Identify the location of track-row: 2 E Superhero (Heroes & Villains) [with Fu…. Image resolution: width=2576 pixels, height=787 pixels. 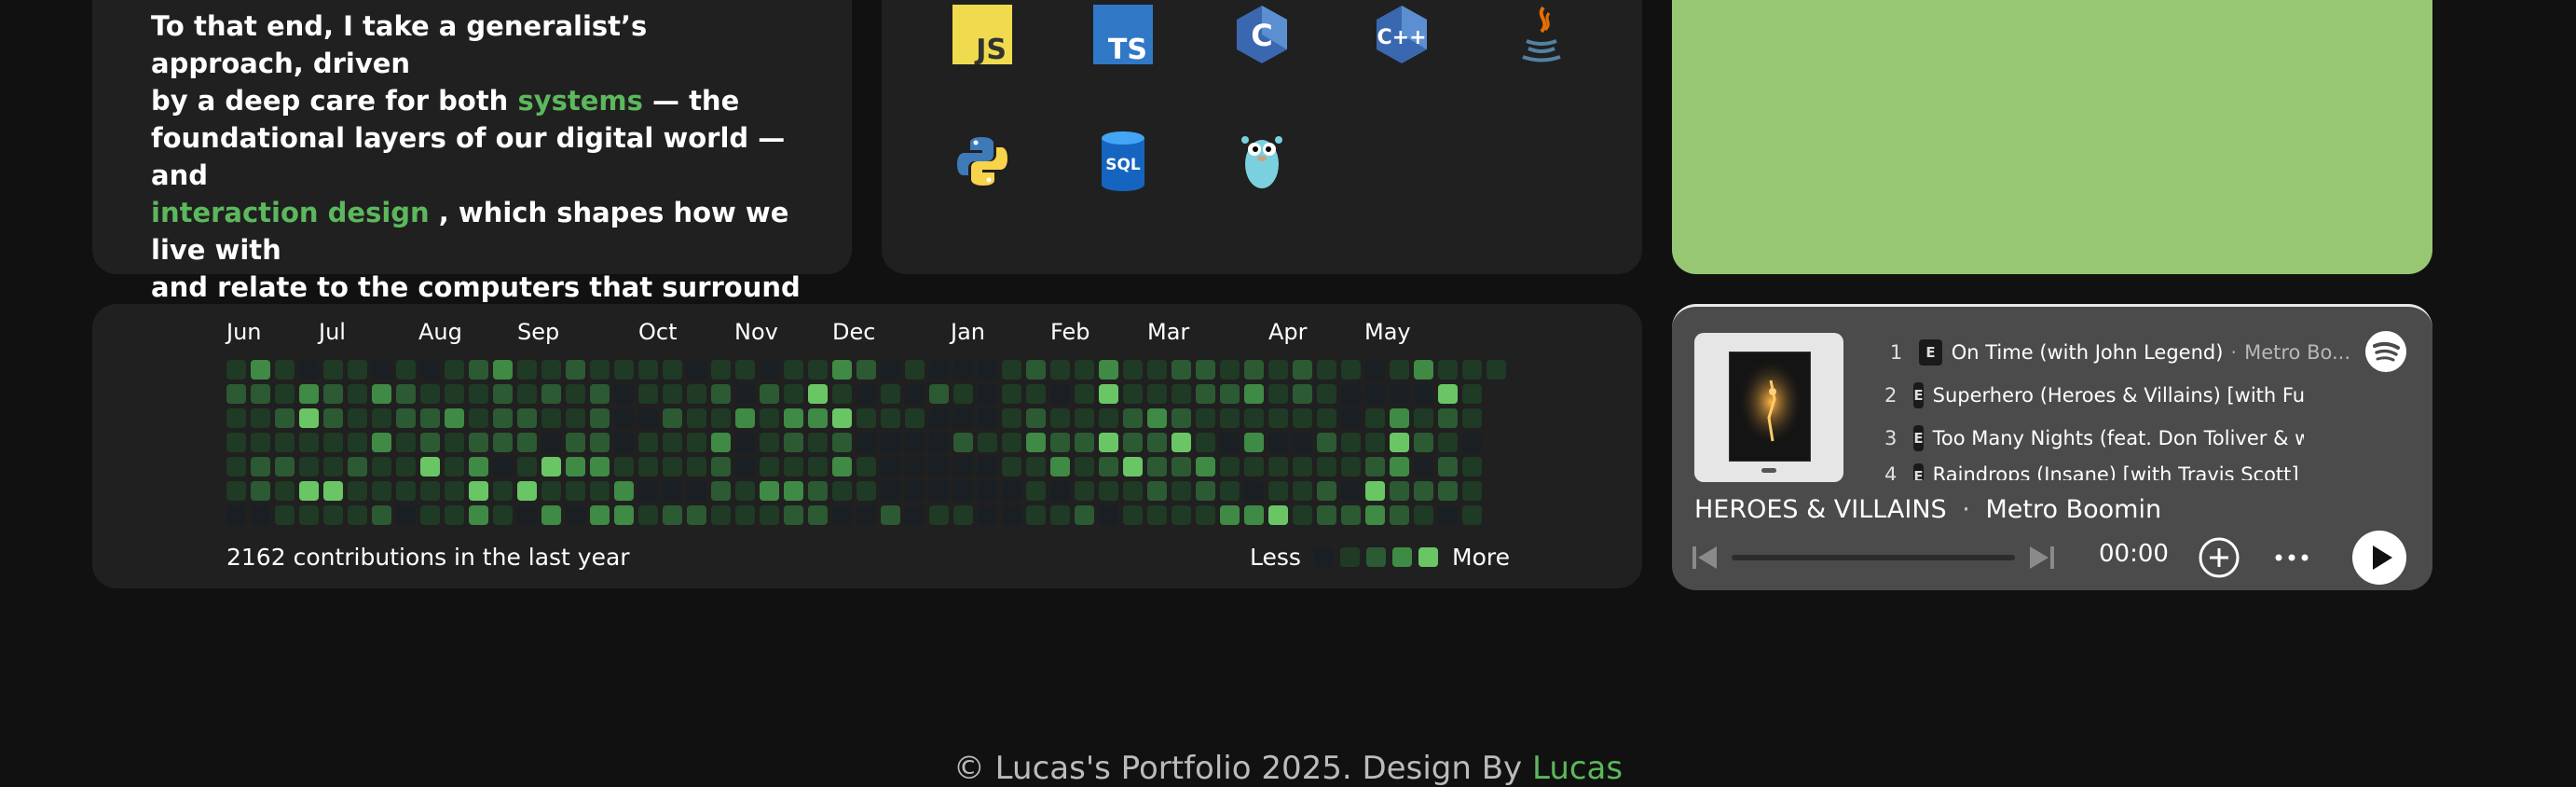
(2094, 395).